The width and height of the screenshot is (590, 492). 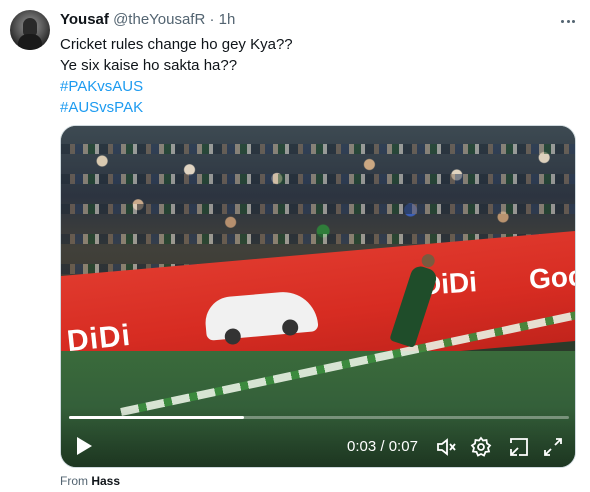 I want to click on video-progress-fill, so click(x=156, y=417).